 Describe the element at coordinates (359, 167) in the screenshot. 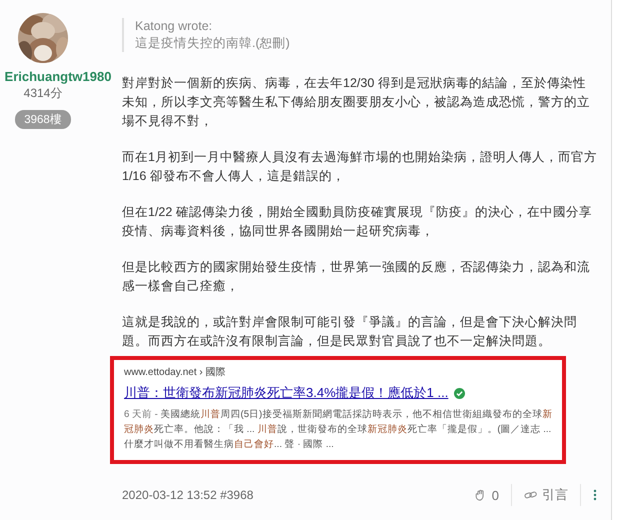

I see `post-paragraph: 而在1月初到一月中醫療人員沒有去過海鮮市場的也開始染病，證明人傳人，而官方1/16 卻發布不會人傳人，這是錯誤的，` at that location.